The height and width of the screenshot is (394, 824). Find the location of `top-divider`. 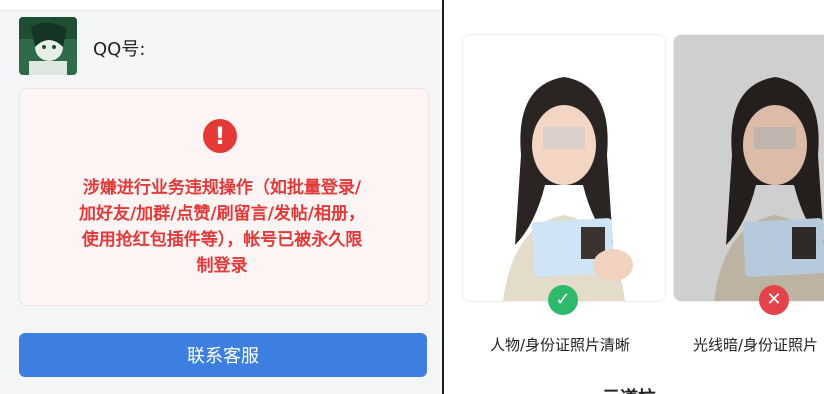

top-divider is located at coordinates (221, 5).